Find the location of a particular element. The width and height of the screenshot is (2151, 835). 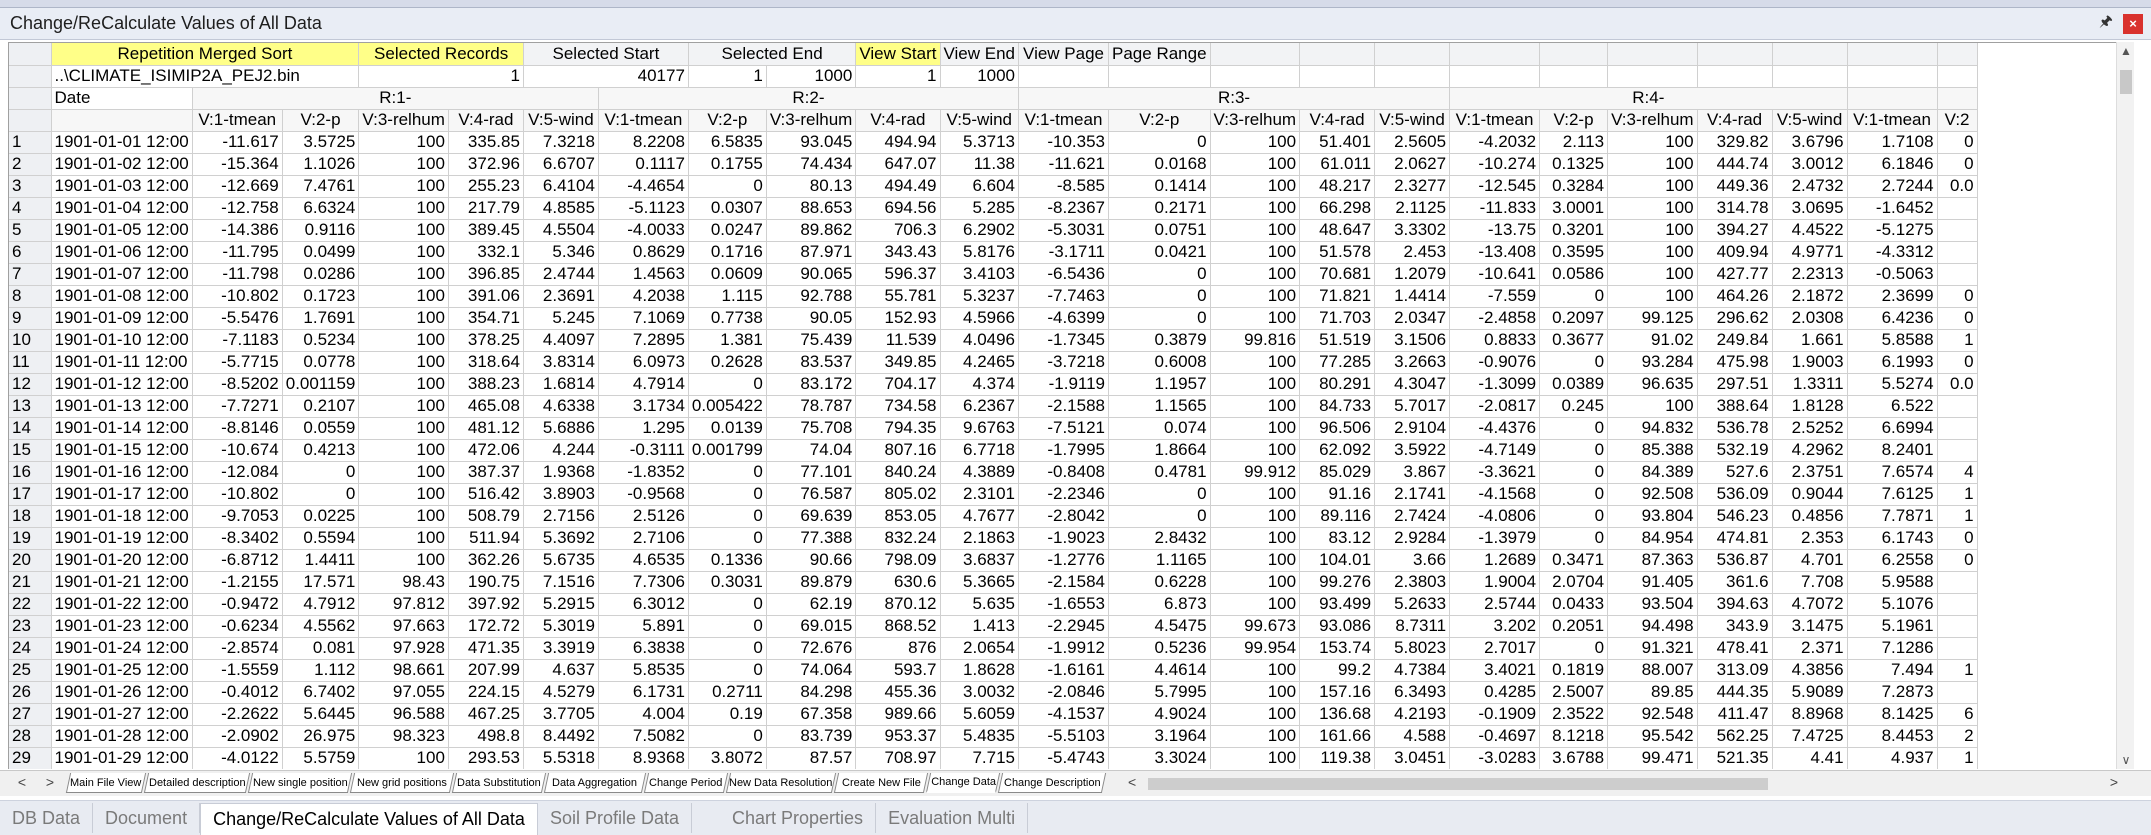

data-cell: 0.19 is located at coordinates (727, 714).